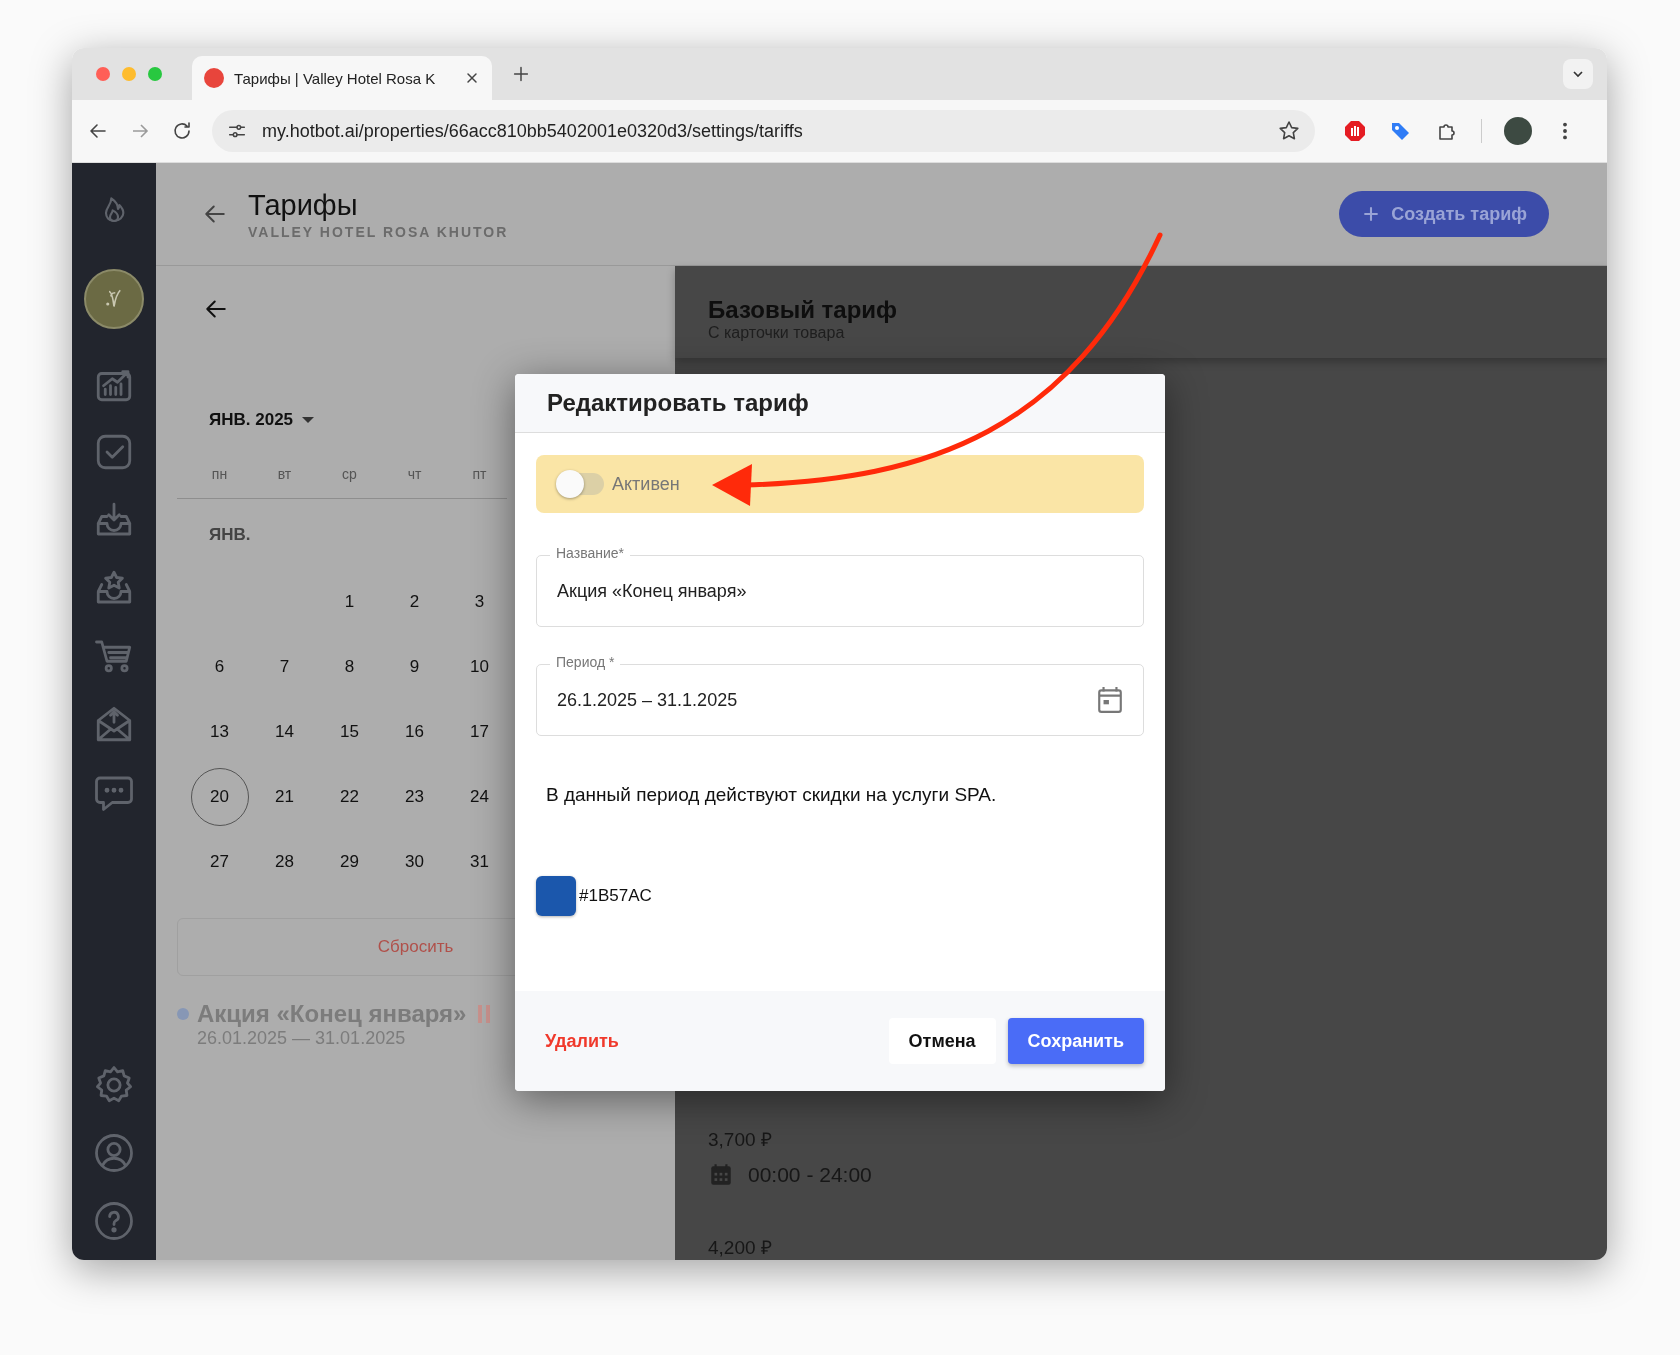 The image size is (1680, 1355). What do you see at coordinates (581, 484) in the screenshot?
I see `active-toggle` at bounding box center [581, 484].